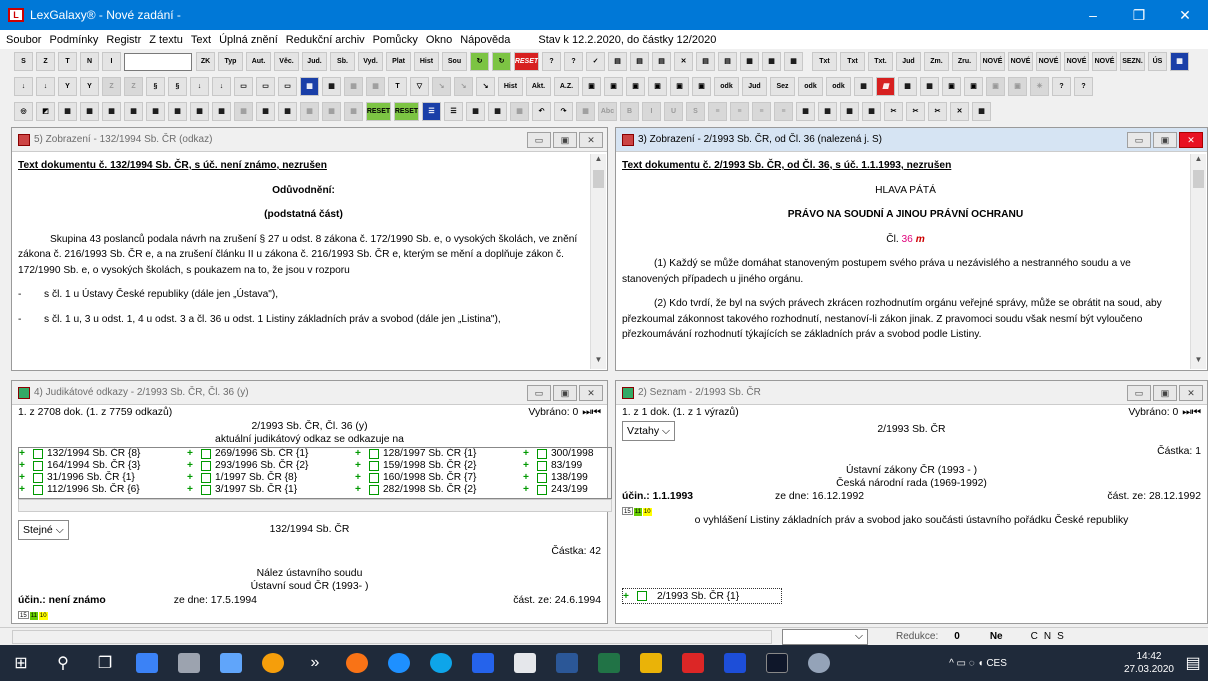  What do you see at coordinates (67, 86) in the screenshot?
I see `tool-icon: Y` at bounding box center [67, 86].